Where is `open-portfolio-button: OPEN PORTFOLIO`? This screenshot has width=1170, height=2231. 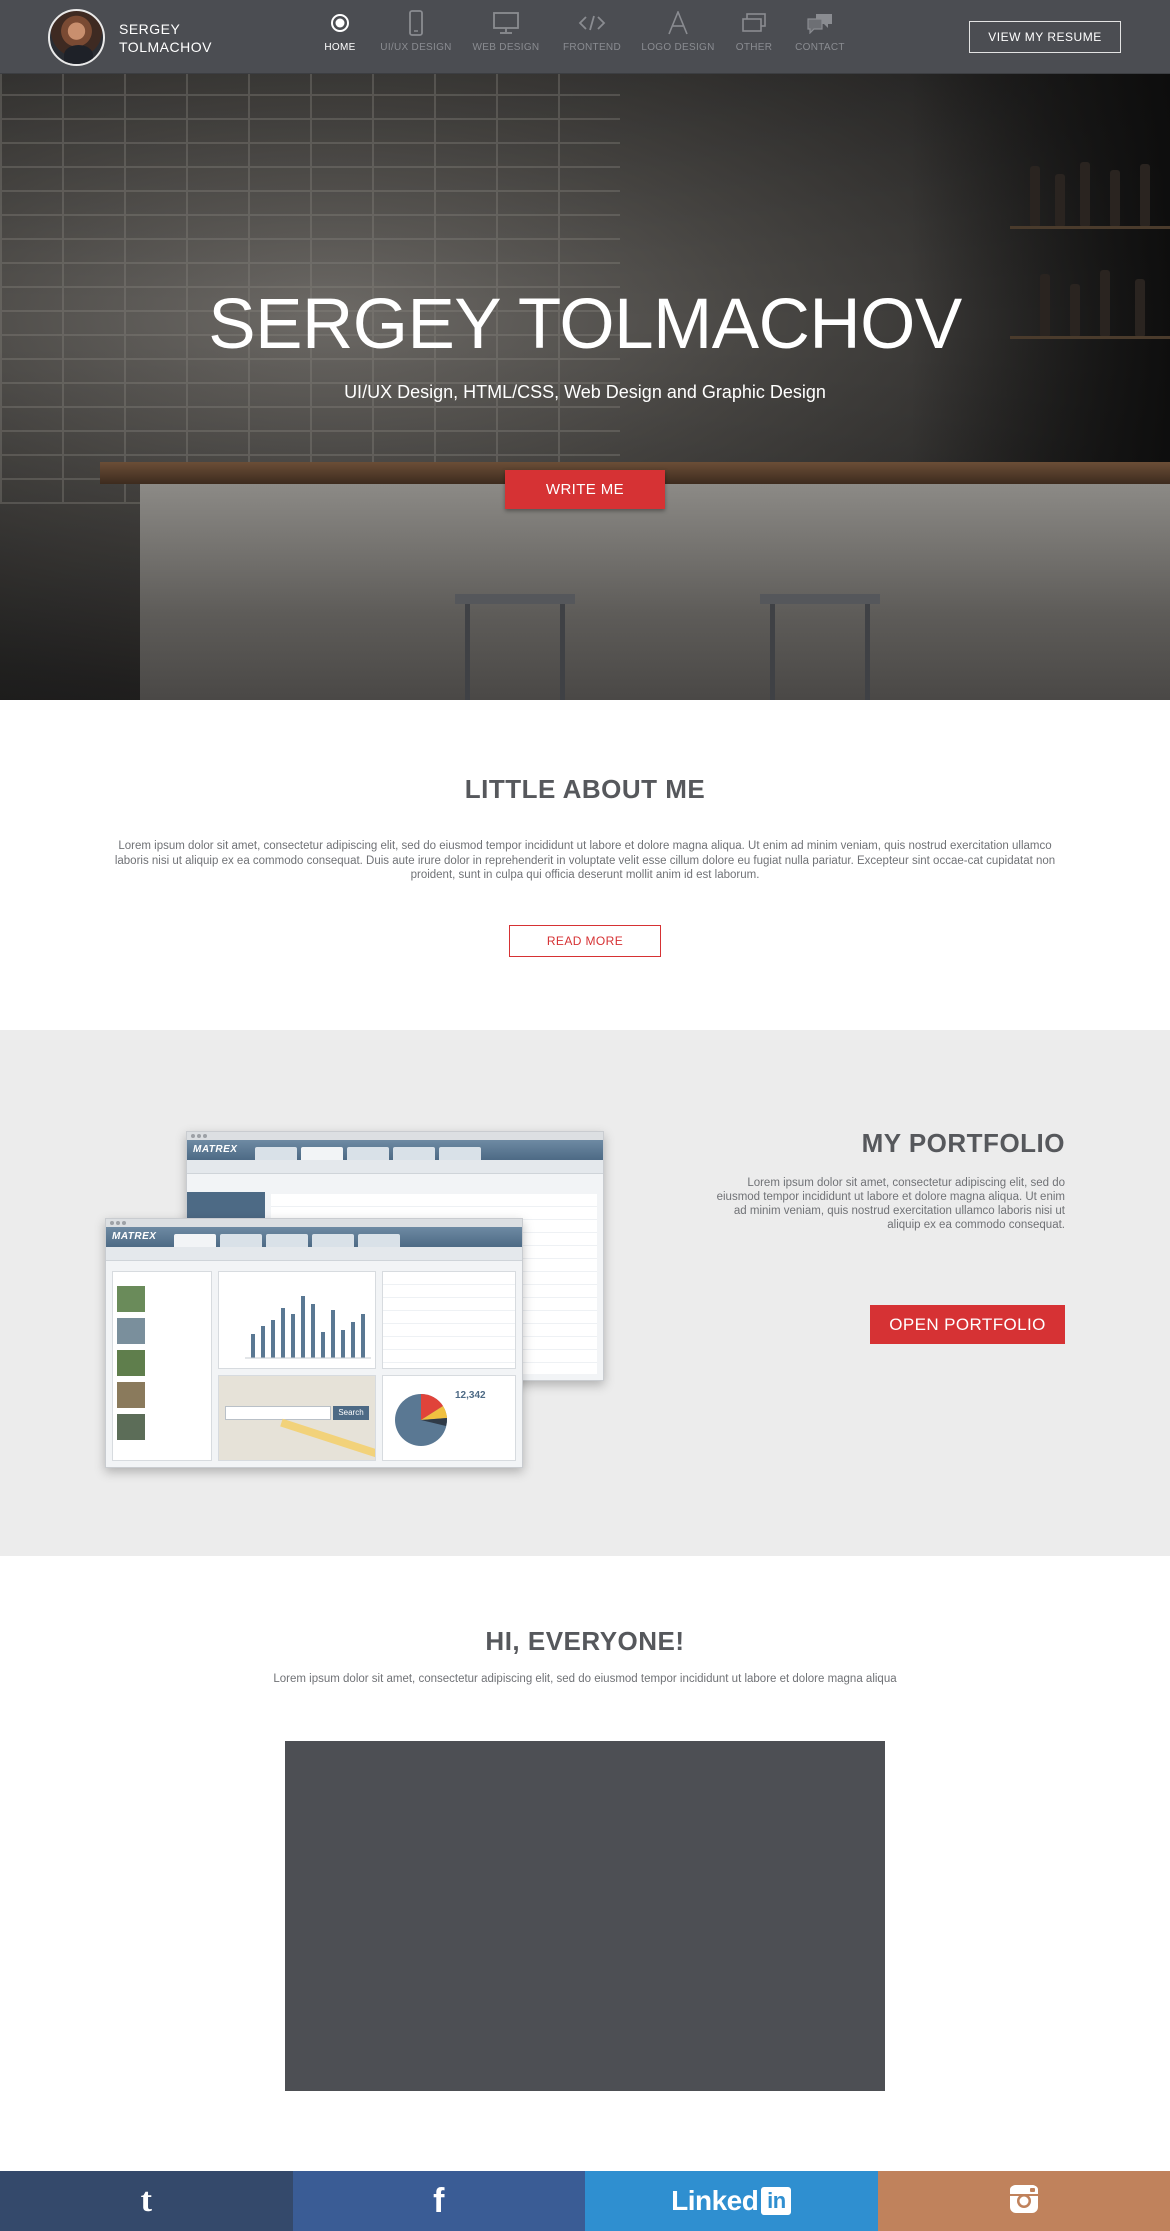 open-portfolio-button: OPEN PORTFOLIO is located at coordinates (967, 1324).